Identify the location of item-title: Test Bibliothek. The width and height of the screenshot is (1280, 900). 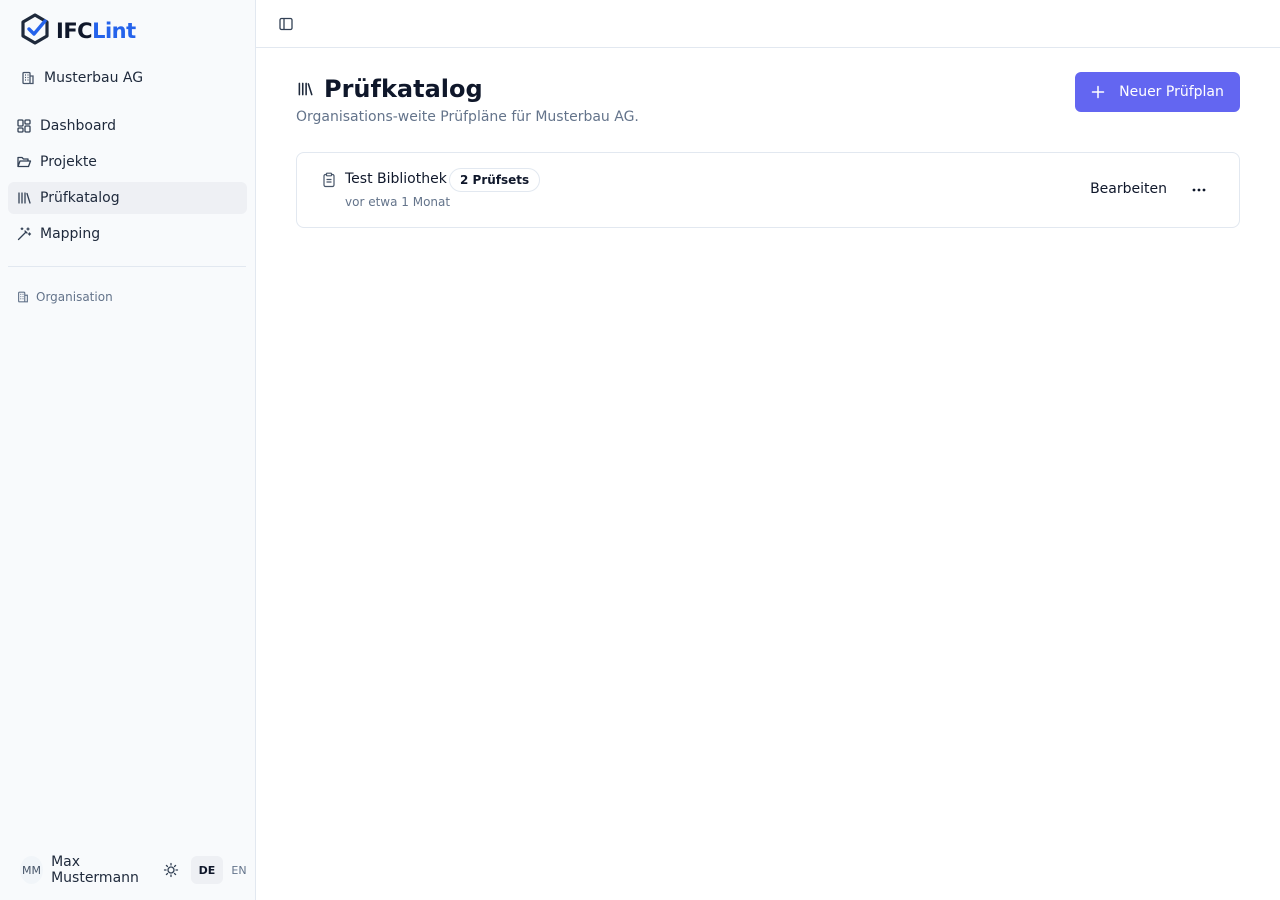
(396, 179).